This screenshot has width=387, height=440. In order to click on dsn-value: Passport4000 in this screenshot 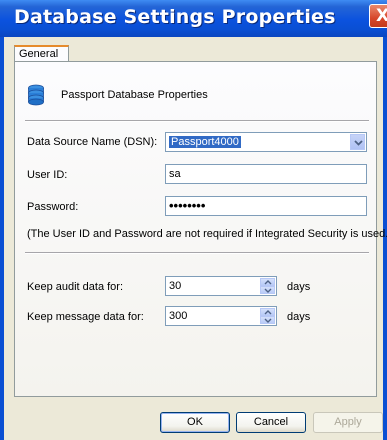, I will do `click(205, 142)`.